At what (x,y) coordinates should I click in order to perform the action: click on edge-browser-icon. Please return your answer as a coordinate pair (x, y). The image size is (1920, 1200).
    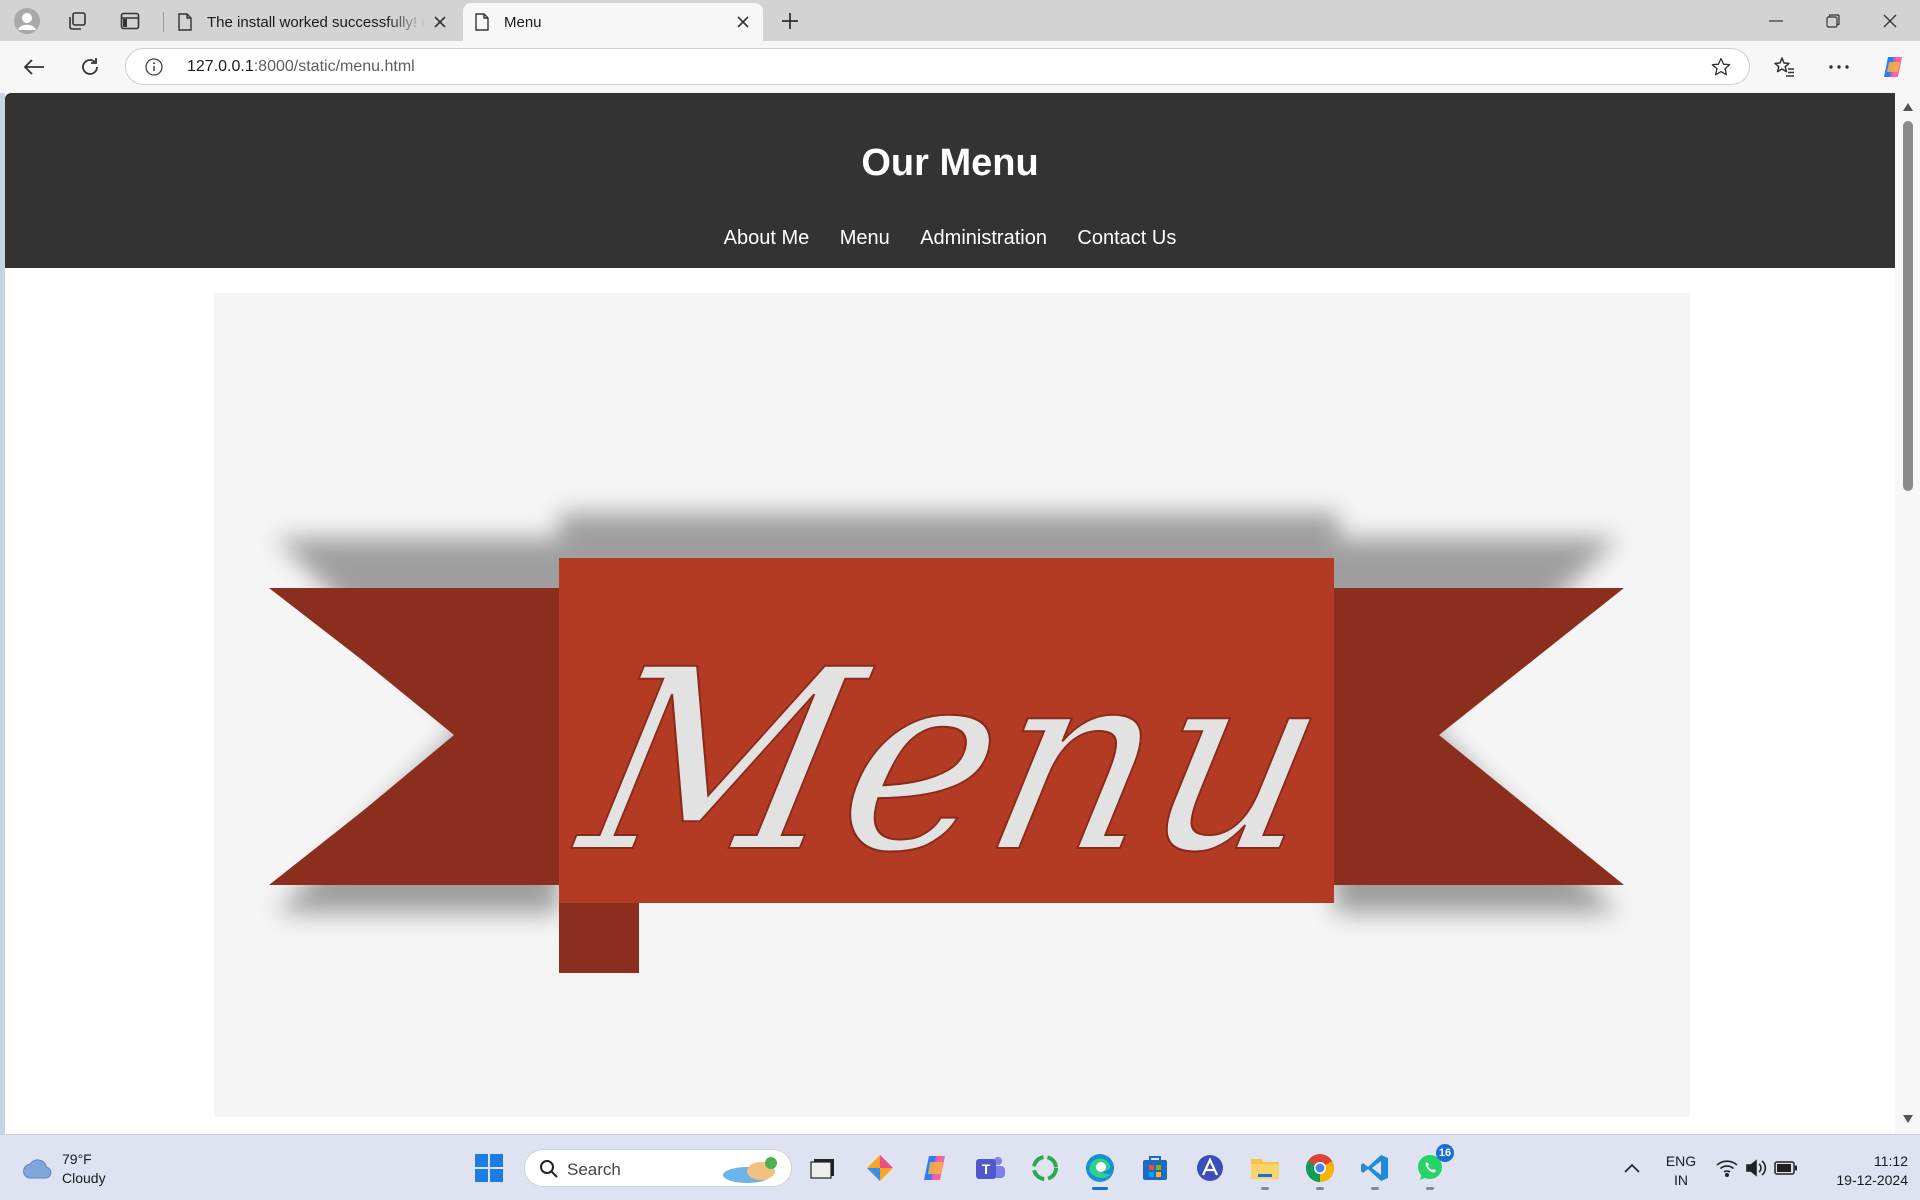
    Looking at the image, I should click on (1100, 1170).